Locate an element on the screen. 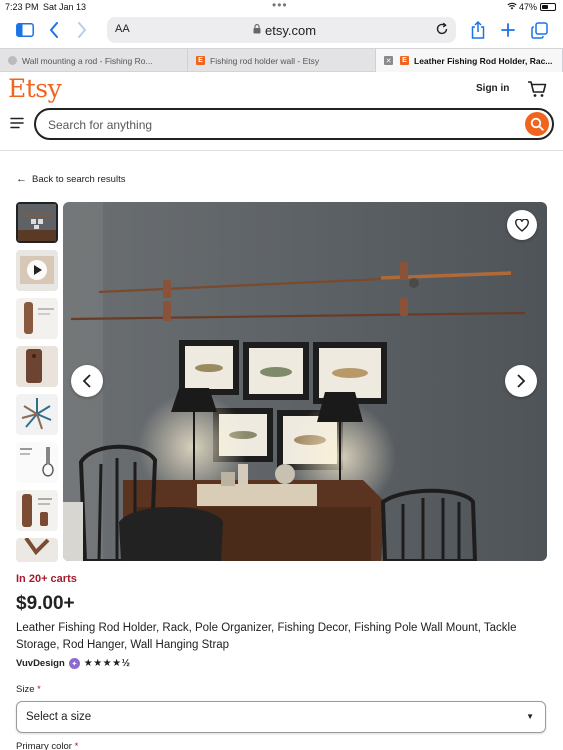  sidebar-icon is located at coordinates (25, 30).